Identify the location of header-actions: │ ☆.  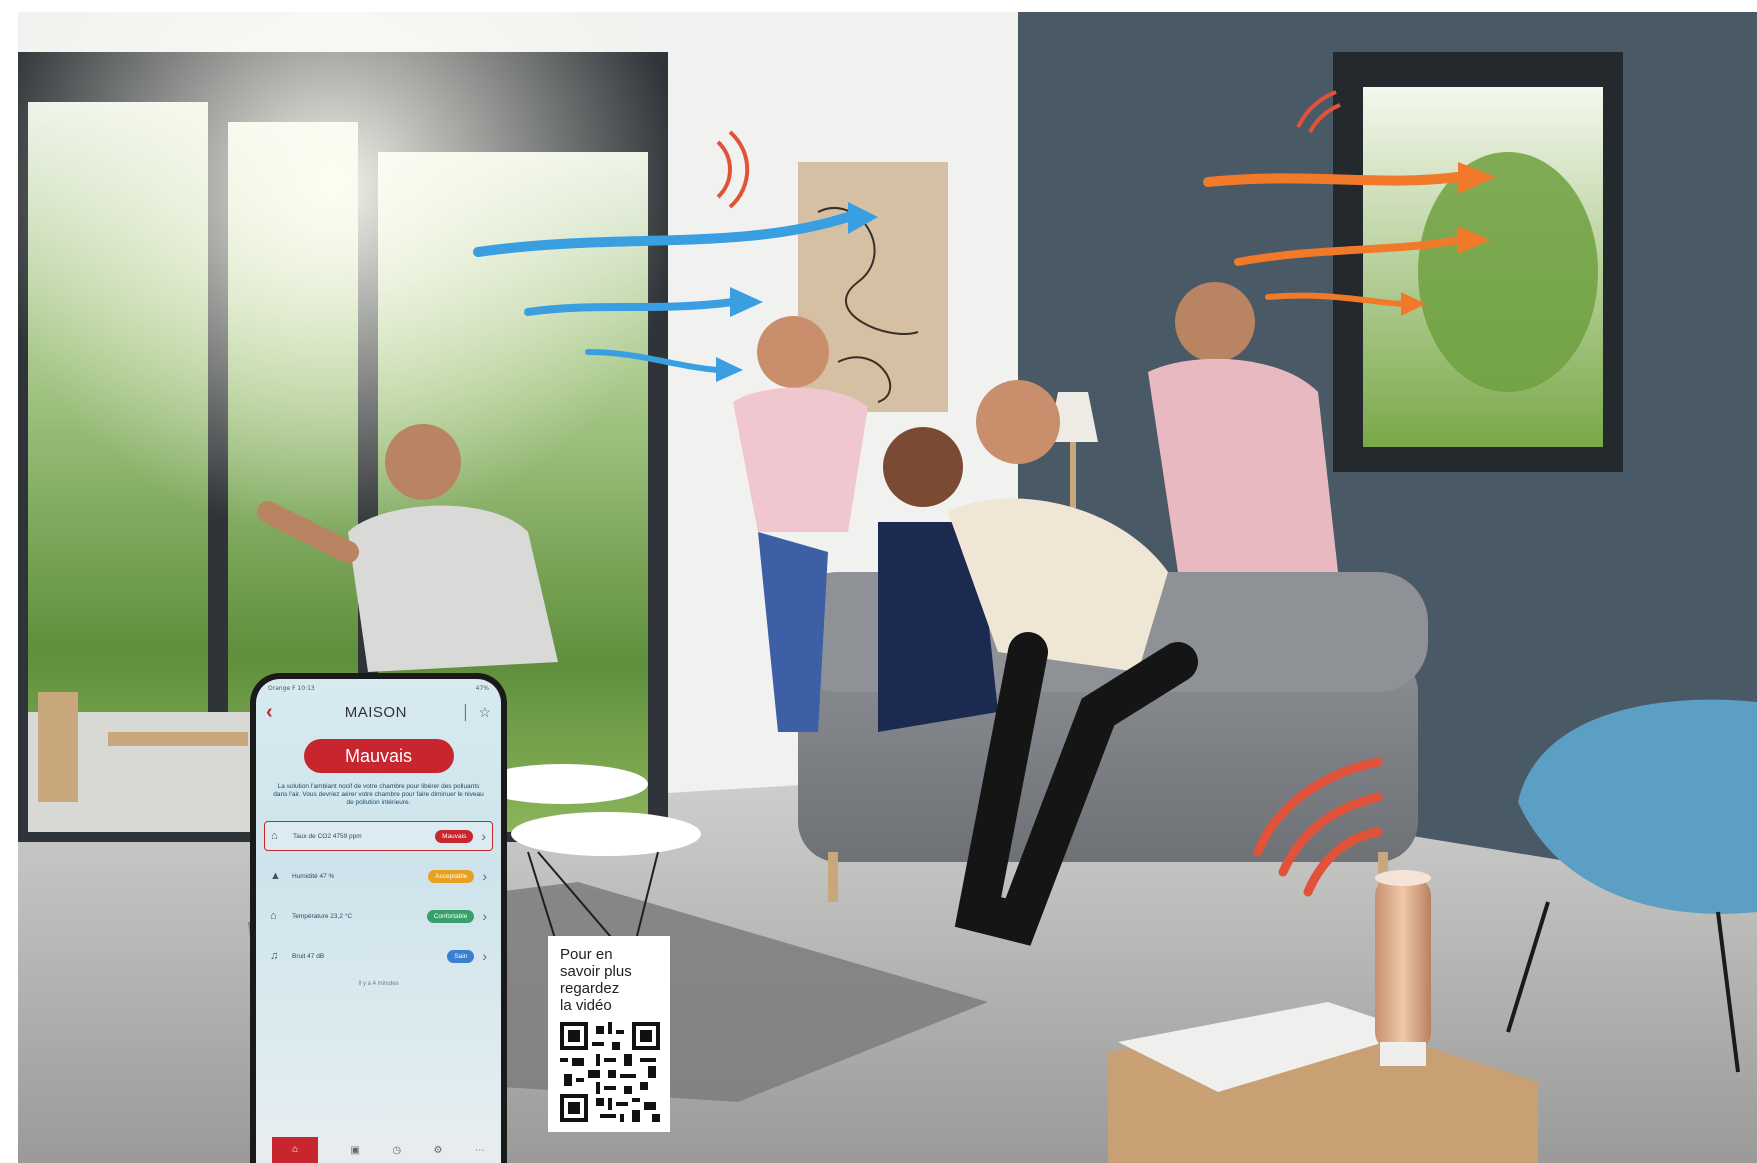
(476, 712).